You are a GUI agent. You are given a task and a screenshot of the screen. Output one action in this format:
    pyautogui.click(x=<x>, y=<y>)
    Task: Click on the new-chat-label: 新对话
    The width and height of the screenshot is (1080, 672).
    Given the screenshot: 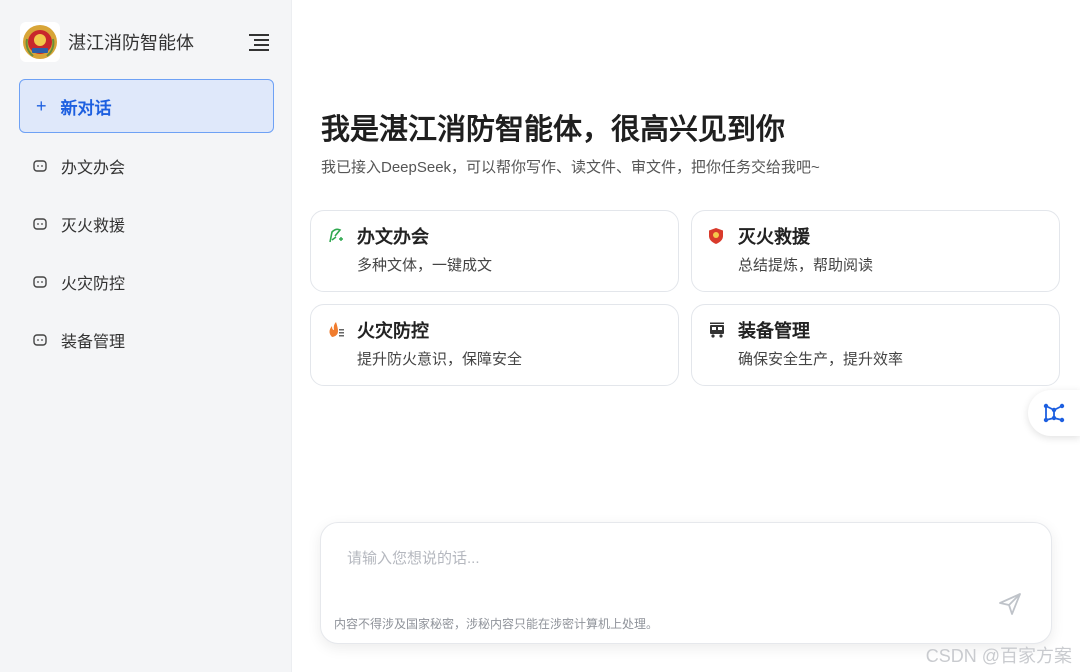 What is the action you would take?
    pyautogui.click(x=86, y=108)
    